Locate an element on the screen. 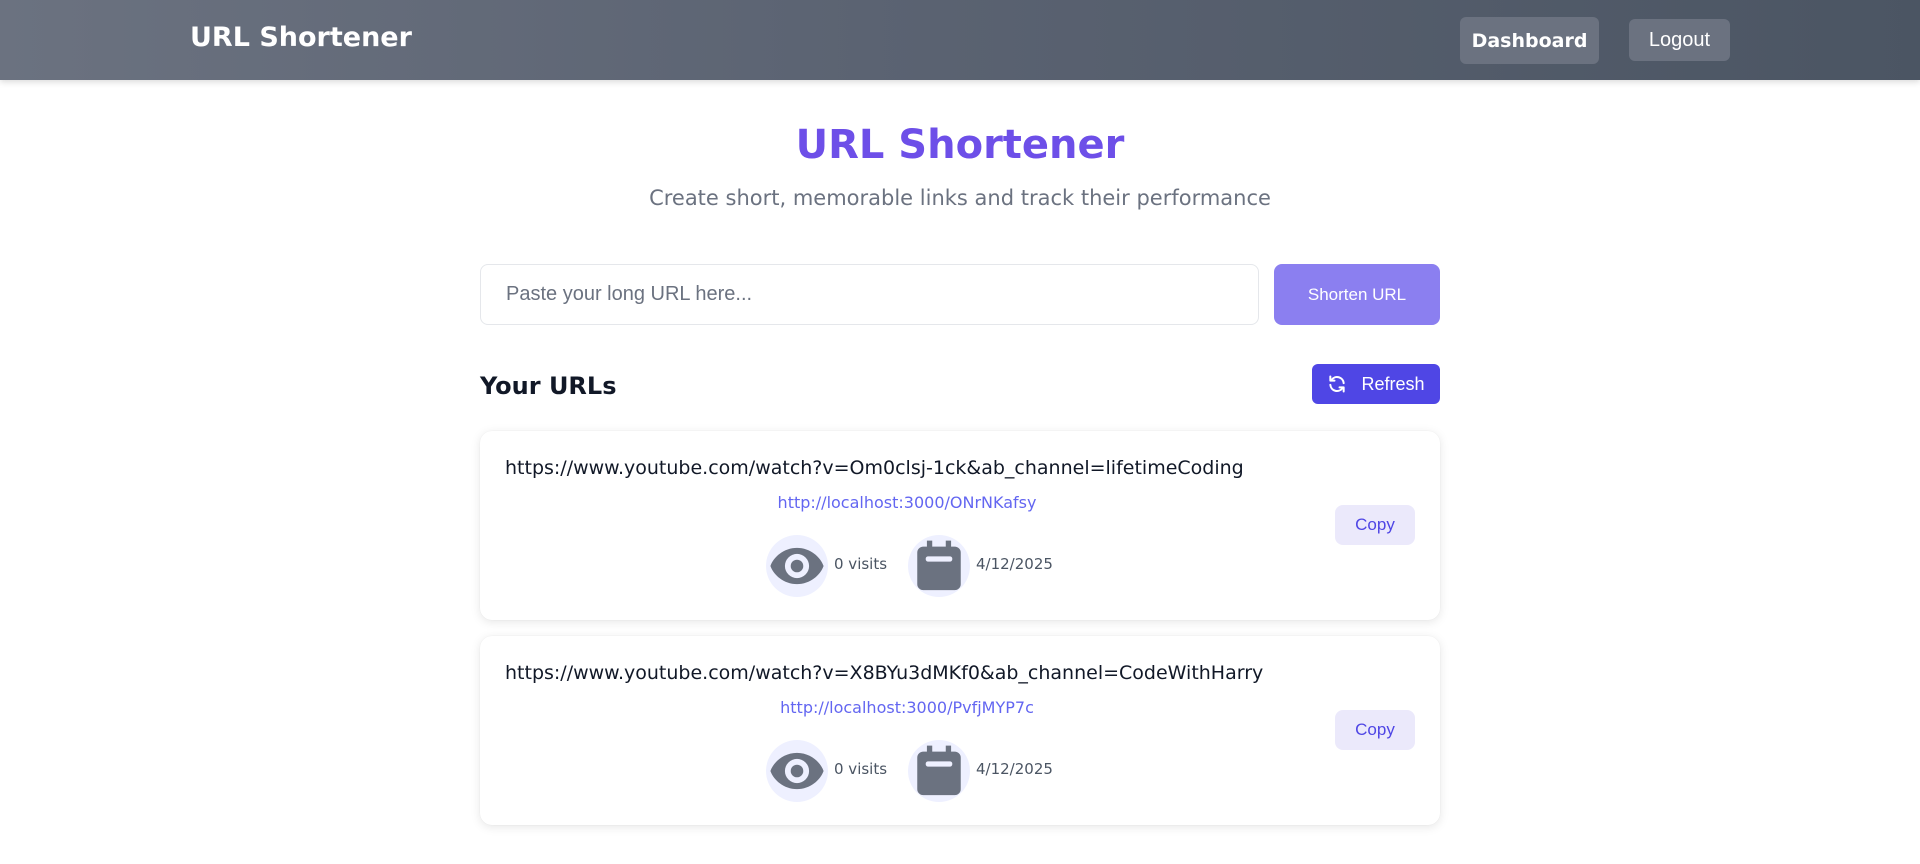 The height and width of the screenshot is (864, 1920). page-title: URL Shortener is located at coordinates (960, 145).